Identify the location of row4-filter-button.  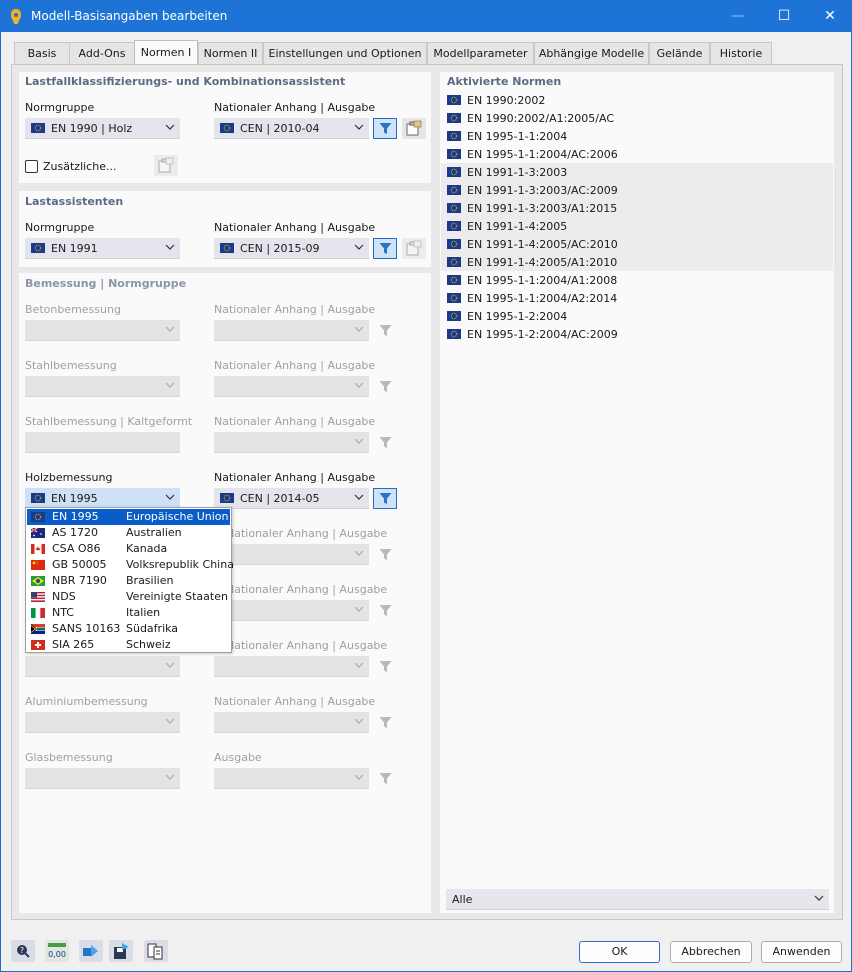
(385, 554).